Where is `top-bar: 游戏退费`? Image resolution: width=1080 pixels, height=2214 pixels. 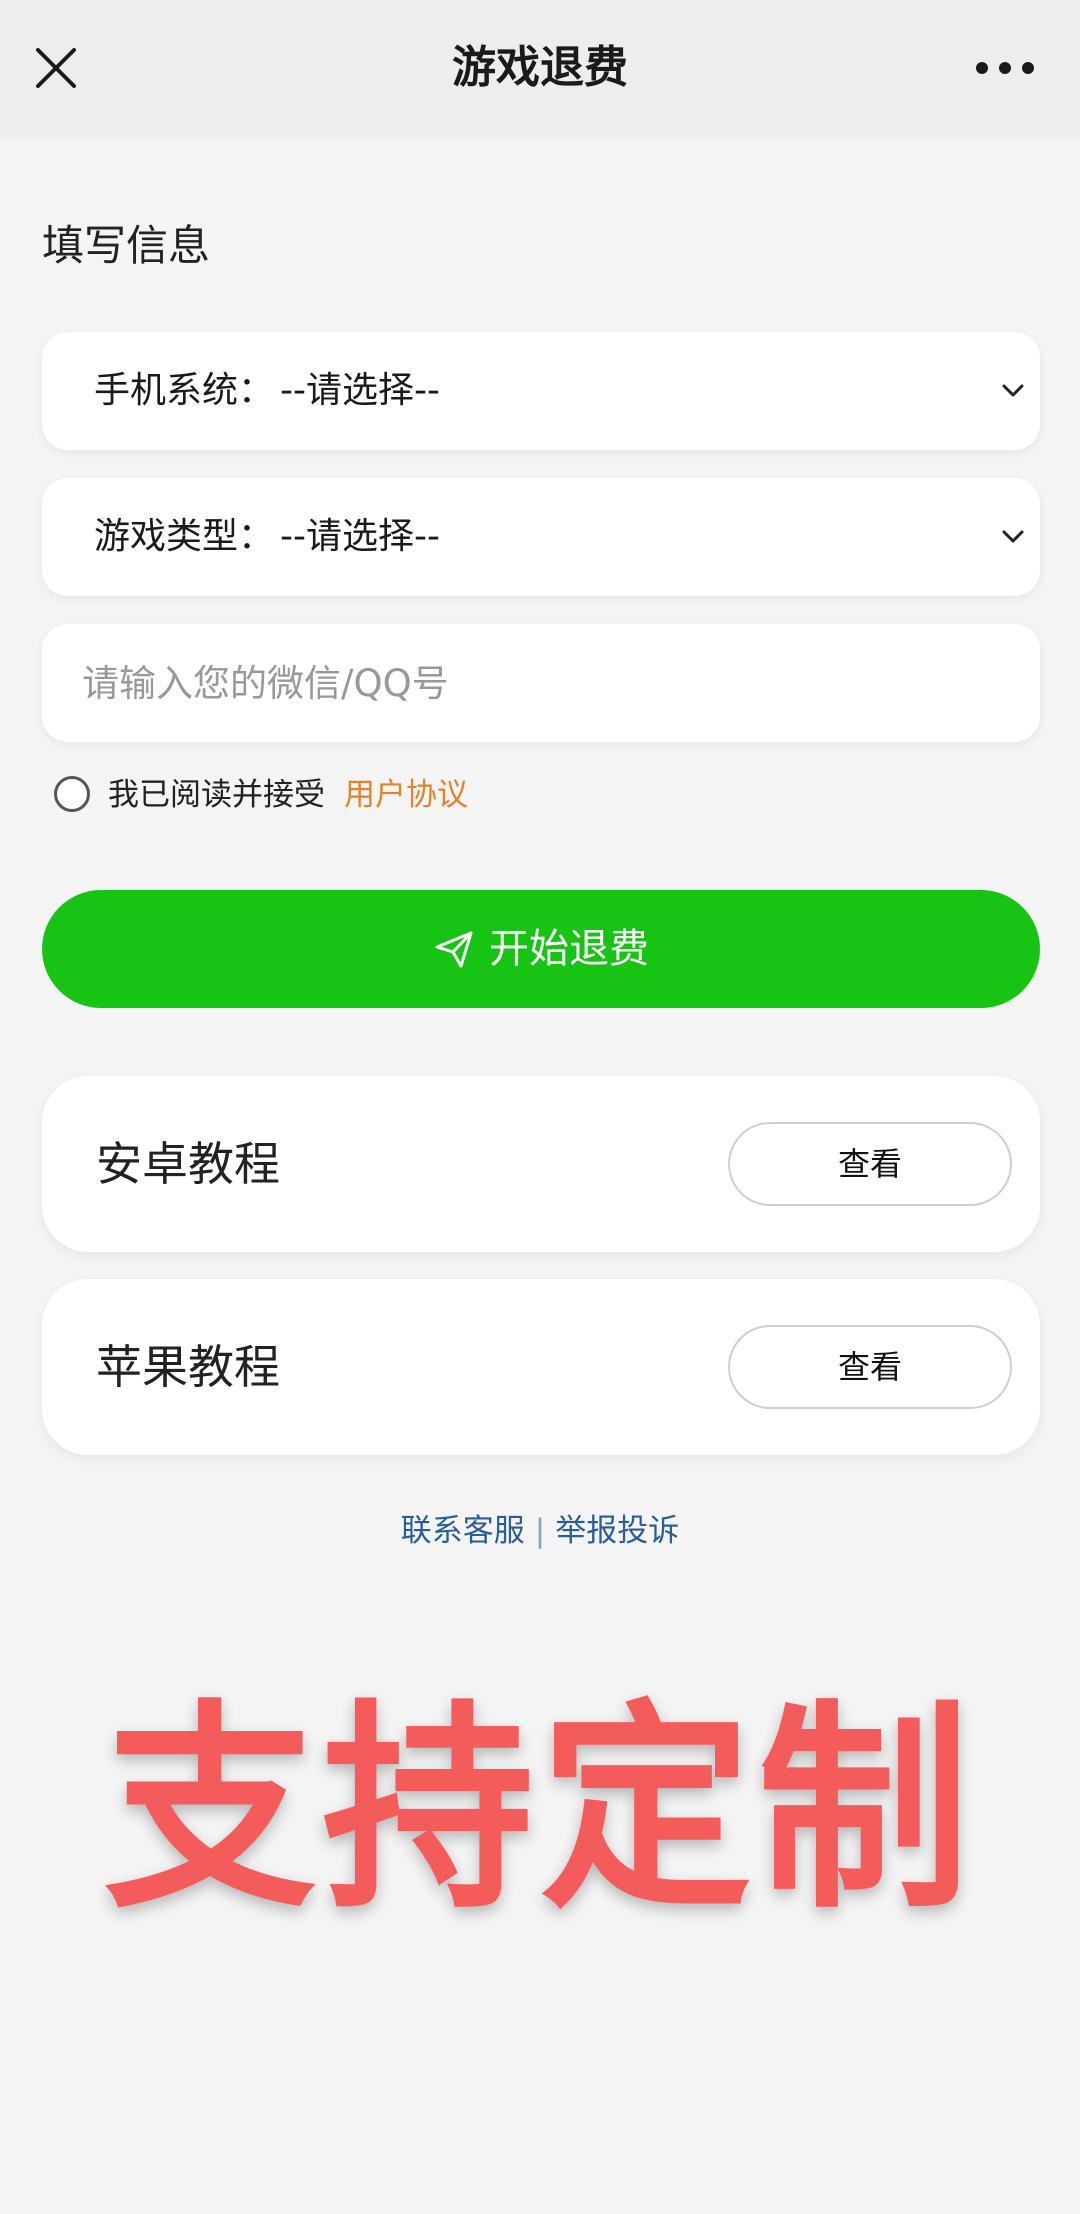 top-bar: 游戏退费 is located at coordinates (540, 68).